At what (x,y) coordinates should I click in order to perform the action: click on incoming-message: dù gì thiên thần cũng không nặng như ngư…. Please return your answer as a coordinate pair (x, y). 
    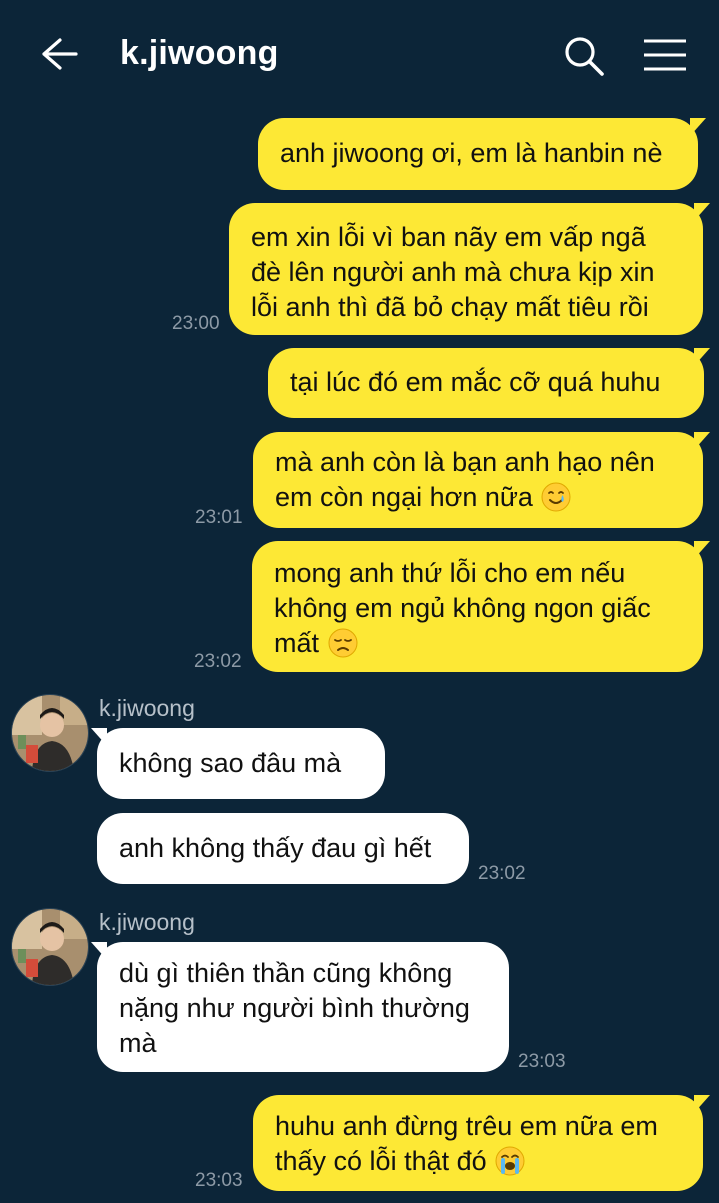
    Looking at the image, I should click on (303, 1007).